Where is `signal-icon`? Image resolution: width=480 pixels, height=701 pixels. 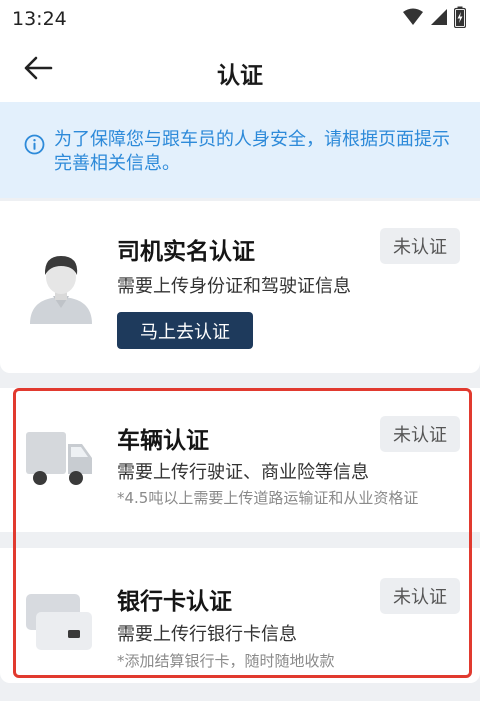
signal-icon is located at coordinates (439, 19).